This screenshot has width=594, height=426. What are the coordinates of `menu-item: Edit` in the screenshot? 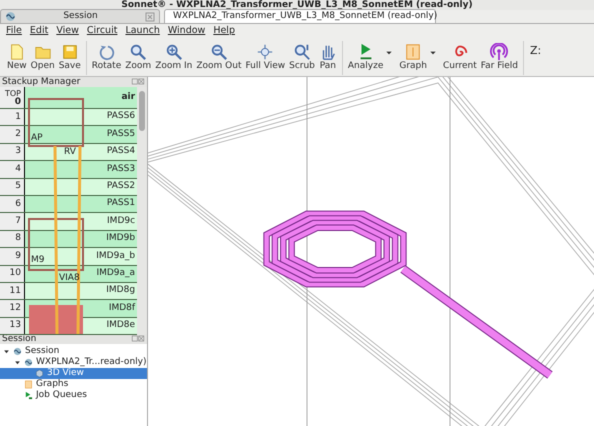 It's located at (39, 31).